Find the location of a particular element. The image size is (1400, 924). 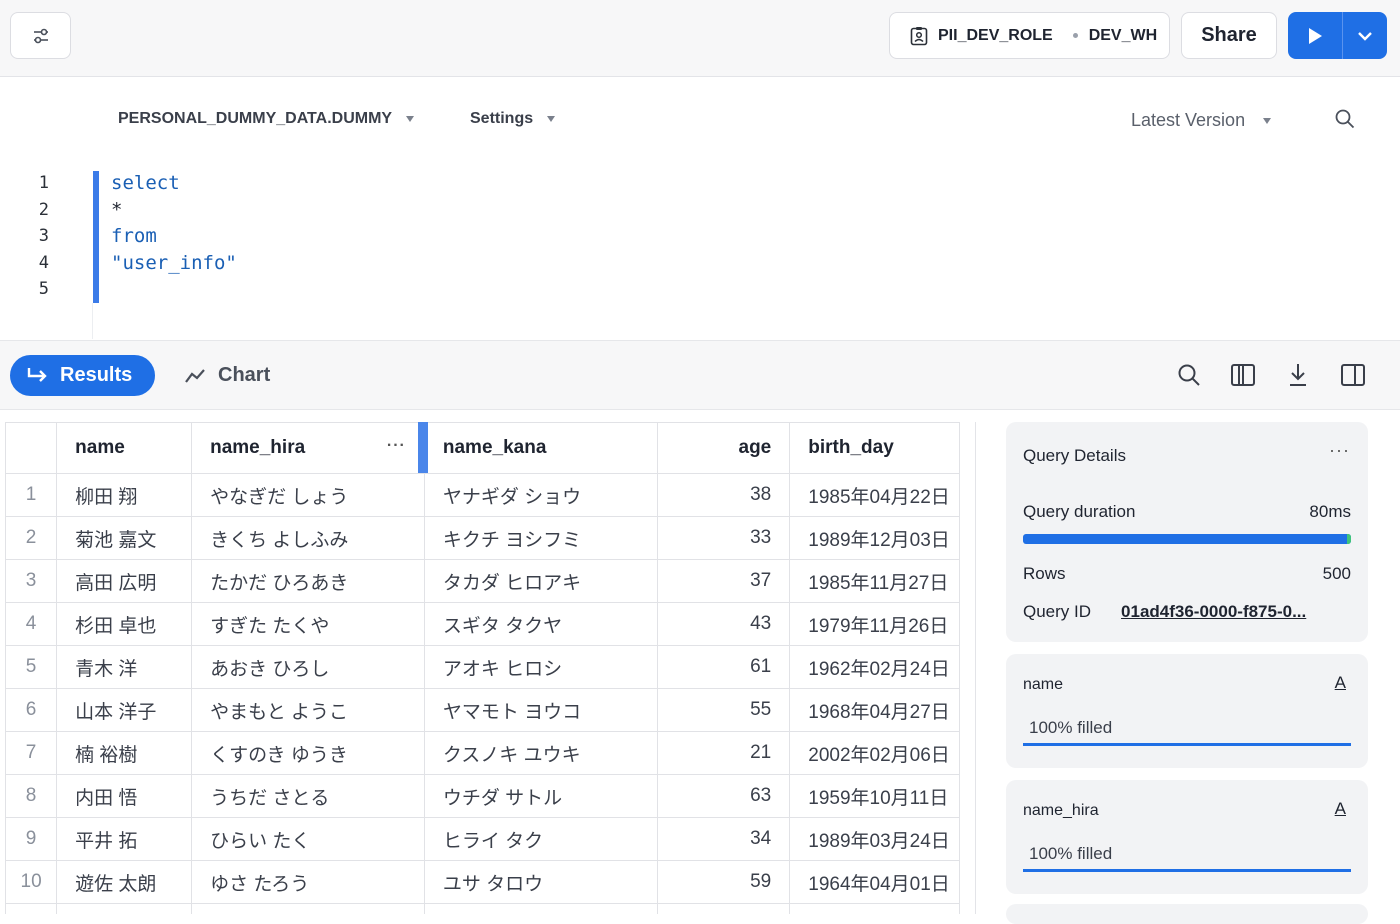

cell-age: 34 is located at coordinates (723, 839).